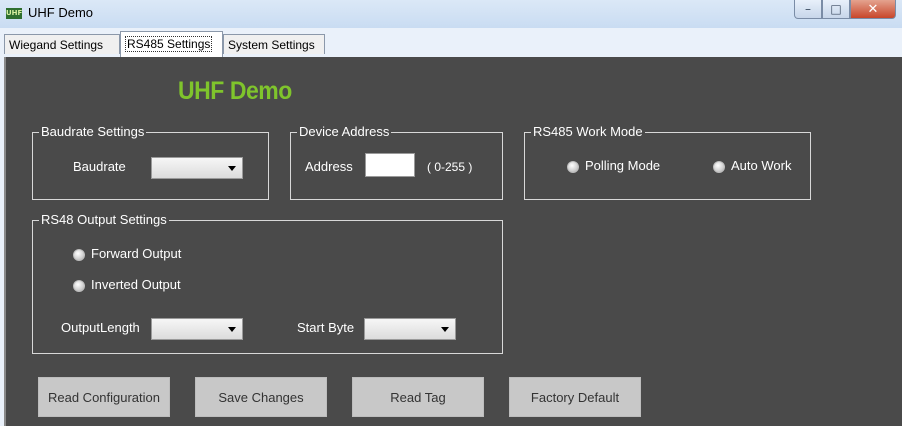  What do you see at coordinates (93, 132) in the screenshot?
I see `group-title: Baudrate Settings` at bounding box center [93, 132].